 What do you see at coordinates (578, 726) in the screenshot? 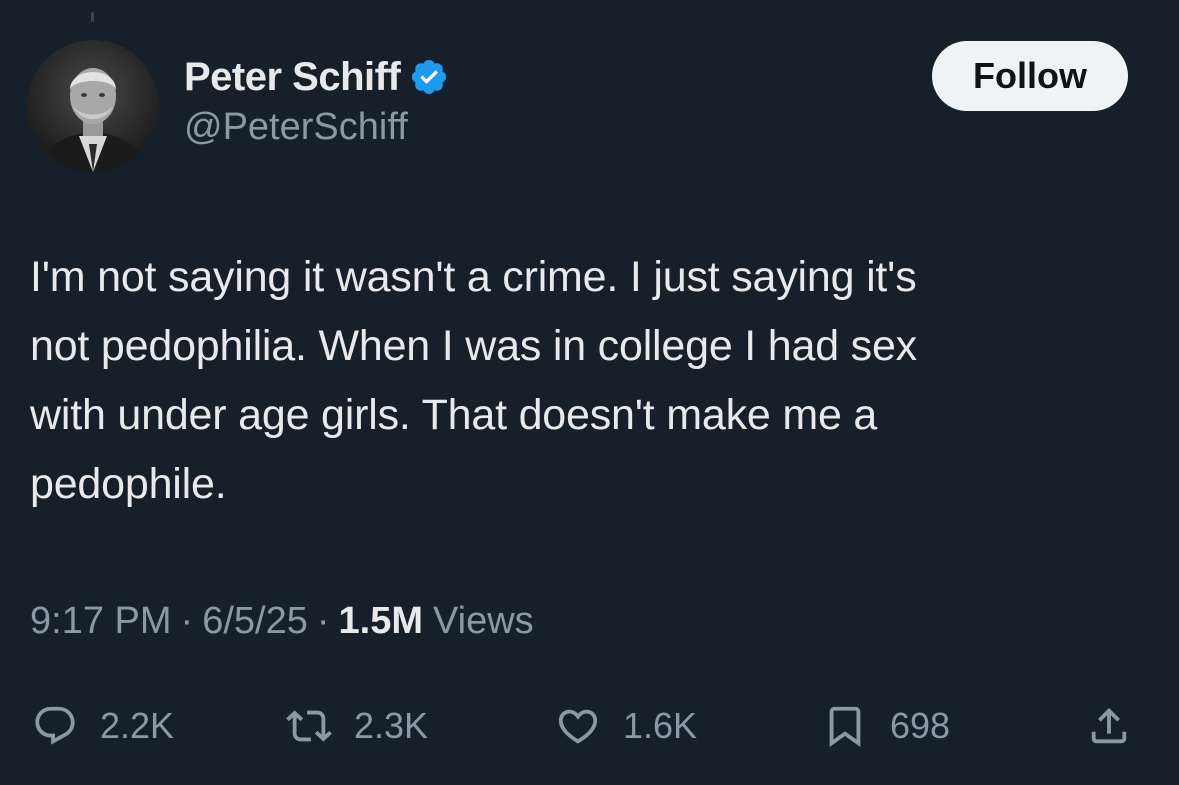
I see `heart-icon` at bounding box center [578, 726].